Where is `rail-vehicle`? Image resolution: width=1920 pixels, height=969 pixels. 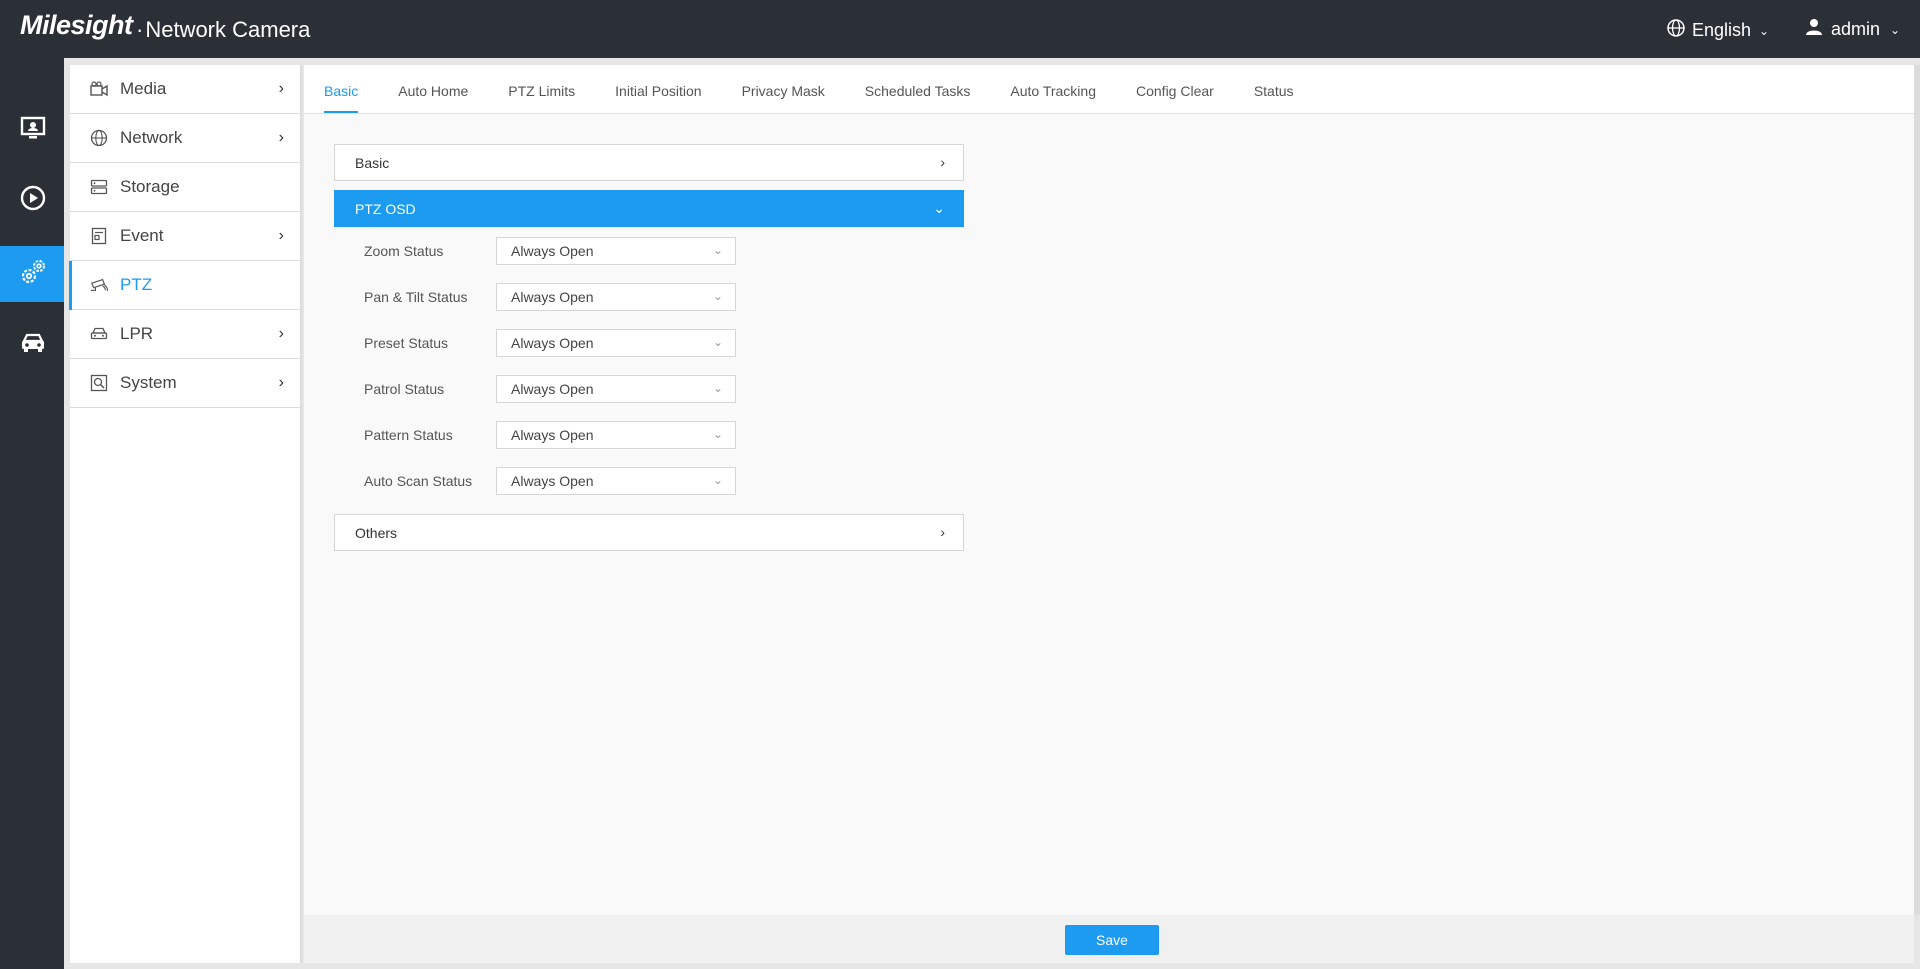
rail-vehicle is located at coordinates (33, 345).